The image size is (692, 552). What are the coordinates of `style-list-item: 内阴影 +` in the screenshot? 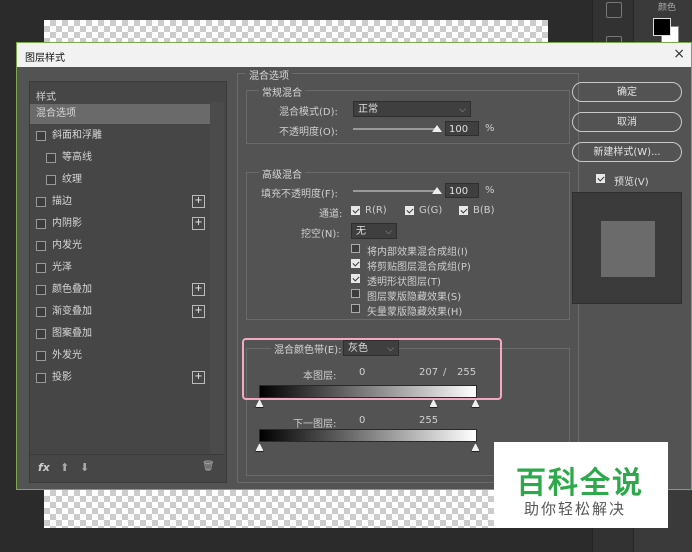 It's located at (120, 224).